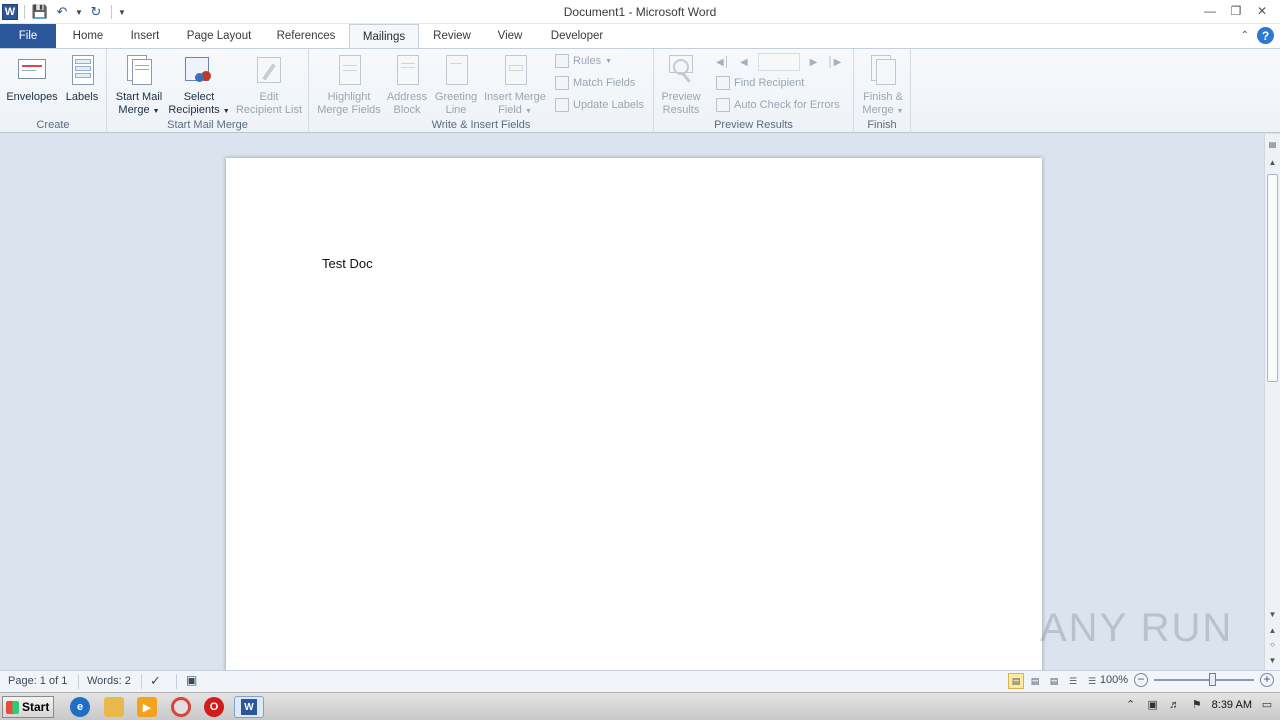 The height and width of the screenshot is (720, 1280). I want to click on scrollbar-thumb, so click(1272, 278).